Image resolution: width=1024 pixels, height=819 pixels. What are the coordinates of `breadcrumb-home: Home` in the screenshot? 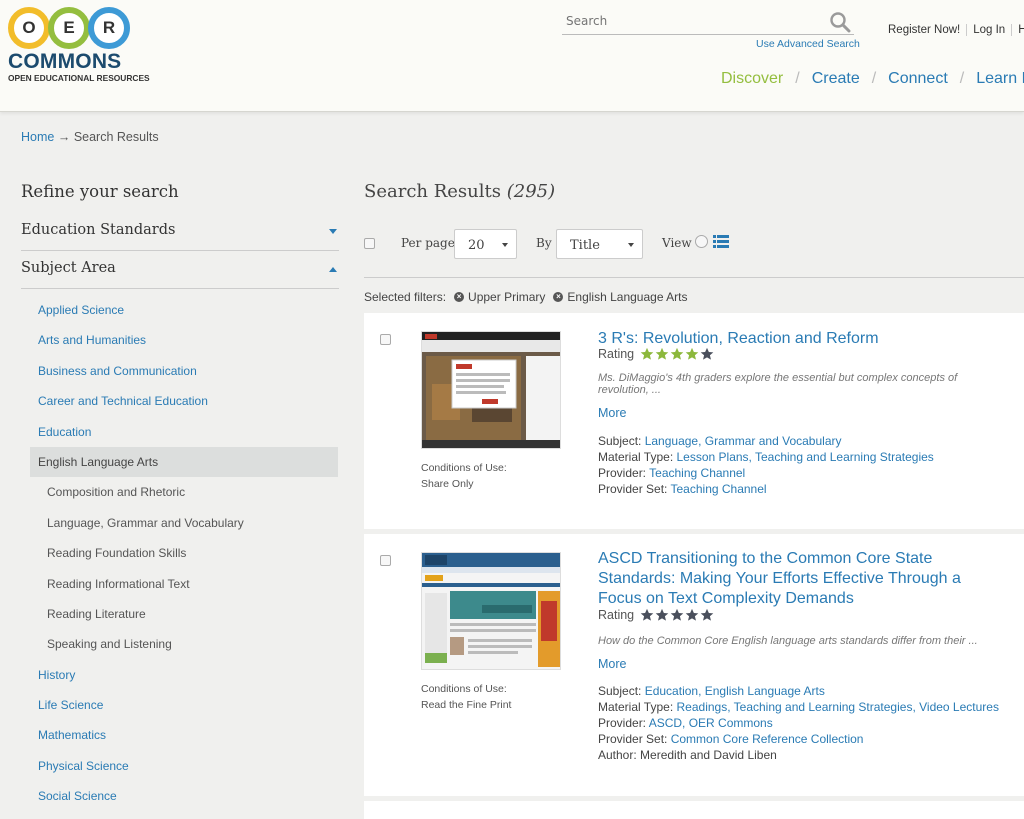 It's located at (37, 137).